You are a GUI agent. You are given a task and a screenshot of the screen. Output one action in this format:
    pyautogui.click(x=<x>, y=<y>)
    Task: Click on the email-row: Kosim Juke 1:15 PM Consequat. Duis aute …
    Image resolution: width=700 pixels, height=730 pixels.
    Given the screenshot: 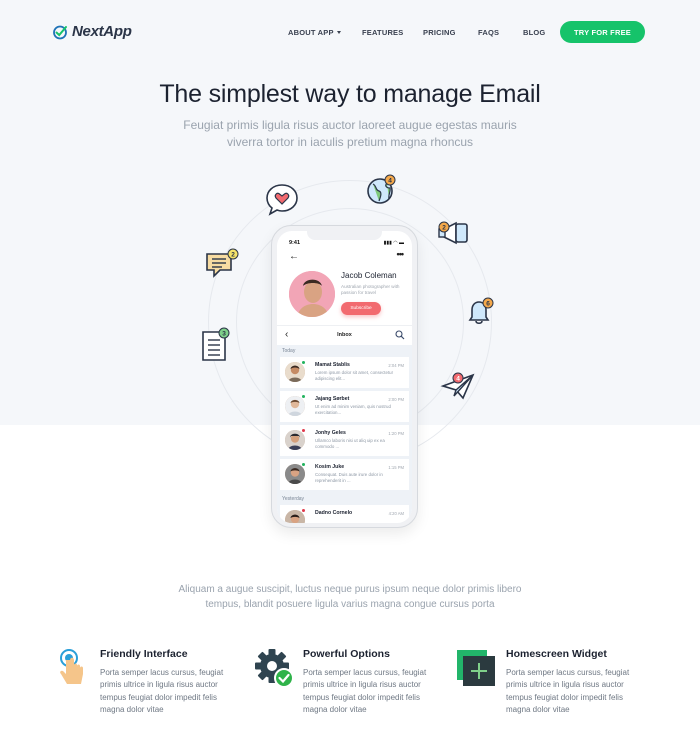 What is the action you would take?
    pyautogui.click(x=344, y=474)
    